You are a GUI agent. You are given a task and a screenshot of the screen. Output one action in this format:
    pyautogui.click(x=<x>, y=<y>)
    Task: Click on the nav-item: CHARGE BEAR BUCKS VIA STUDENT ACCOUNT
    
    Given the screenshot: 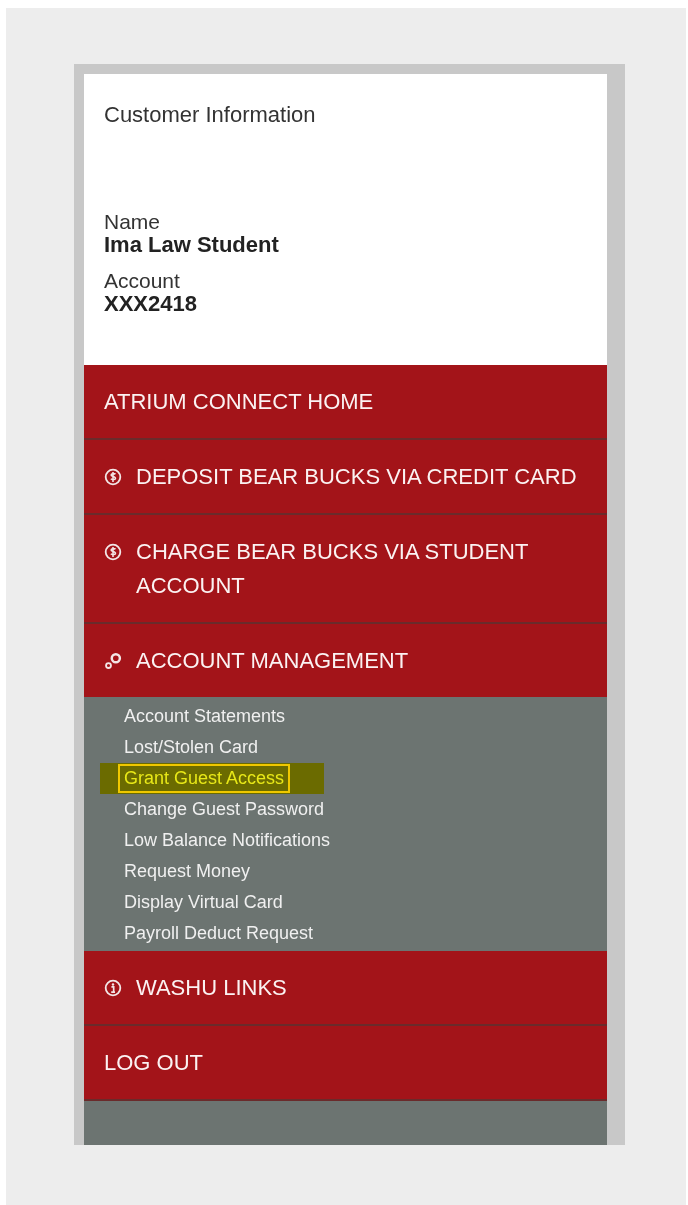 What is the action you would take?
    pyautogui.click(x=345, y=569)
    